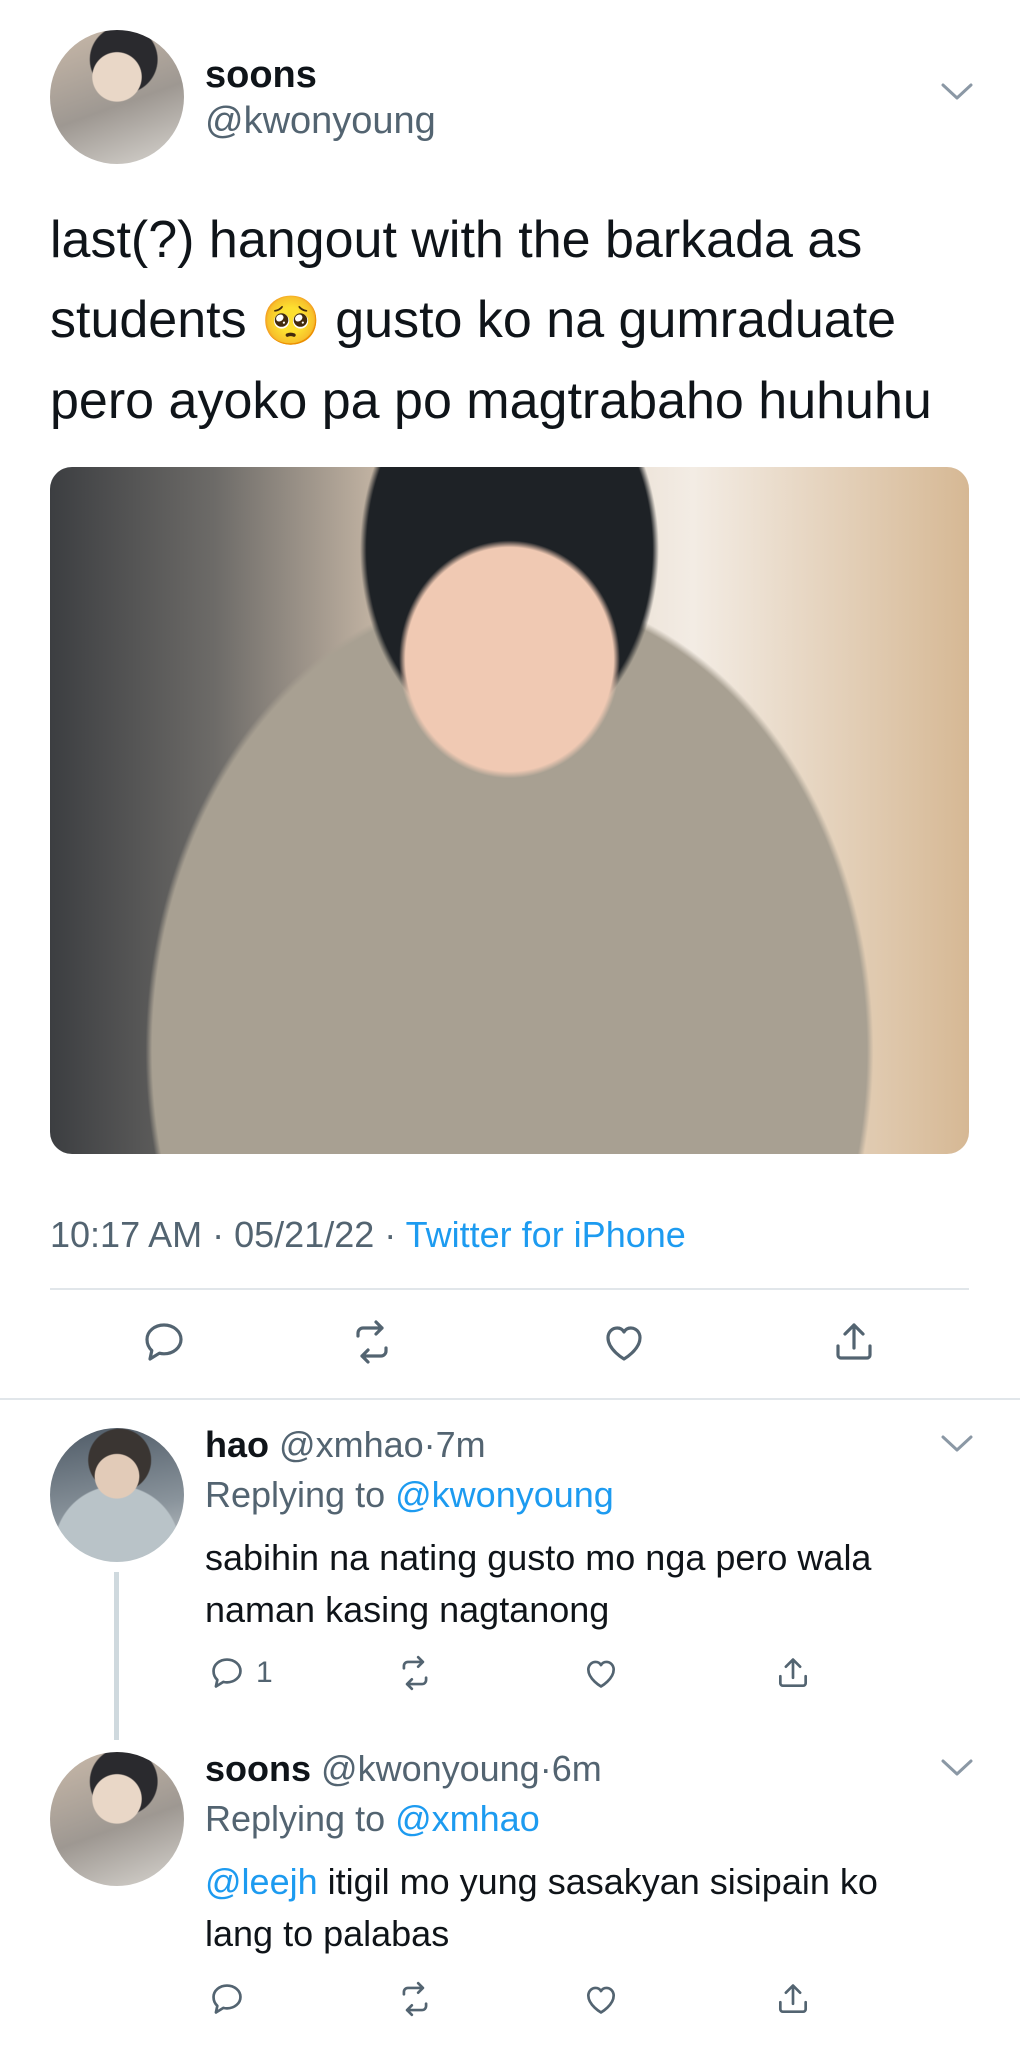  I want to click on reply-header: soons @kwonyoung·6m, so click(403, 1769).